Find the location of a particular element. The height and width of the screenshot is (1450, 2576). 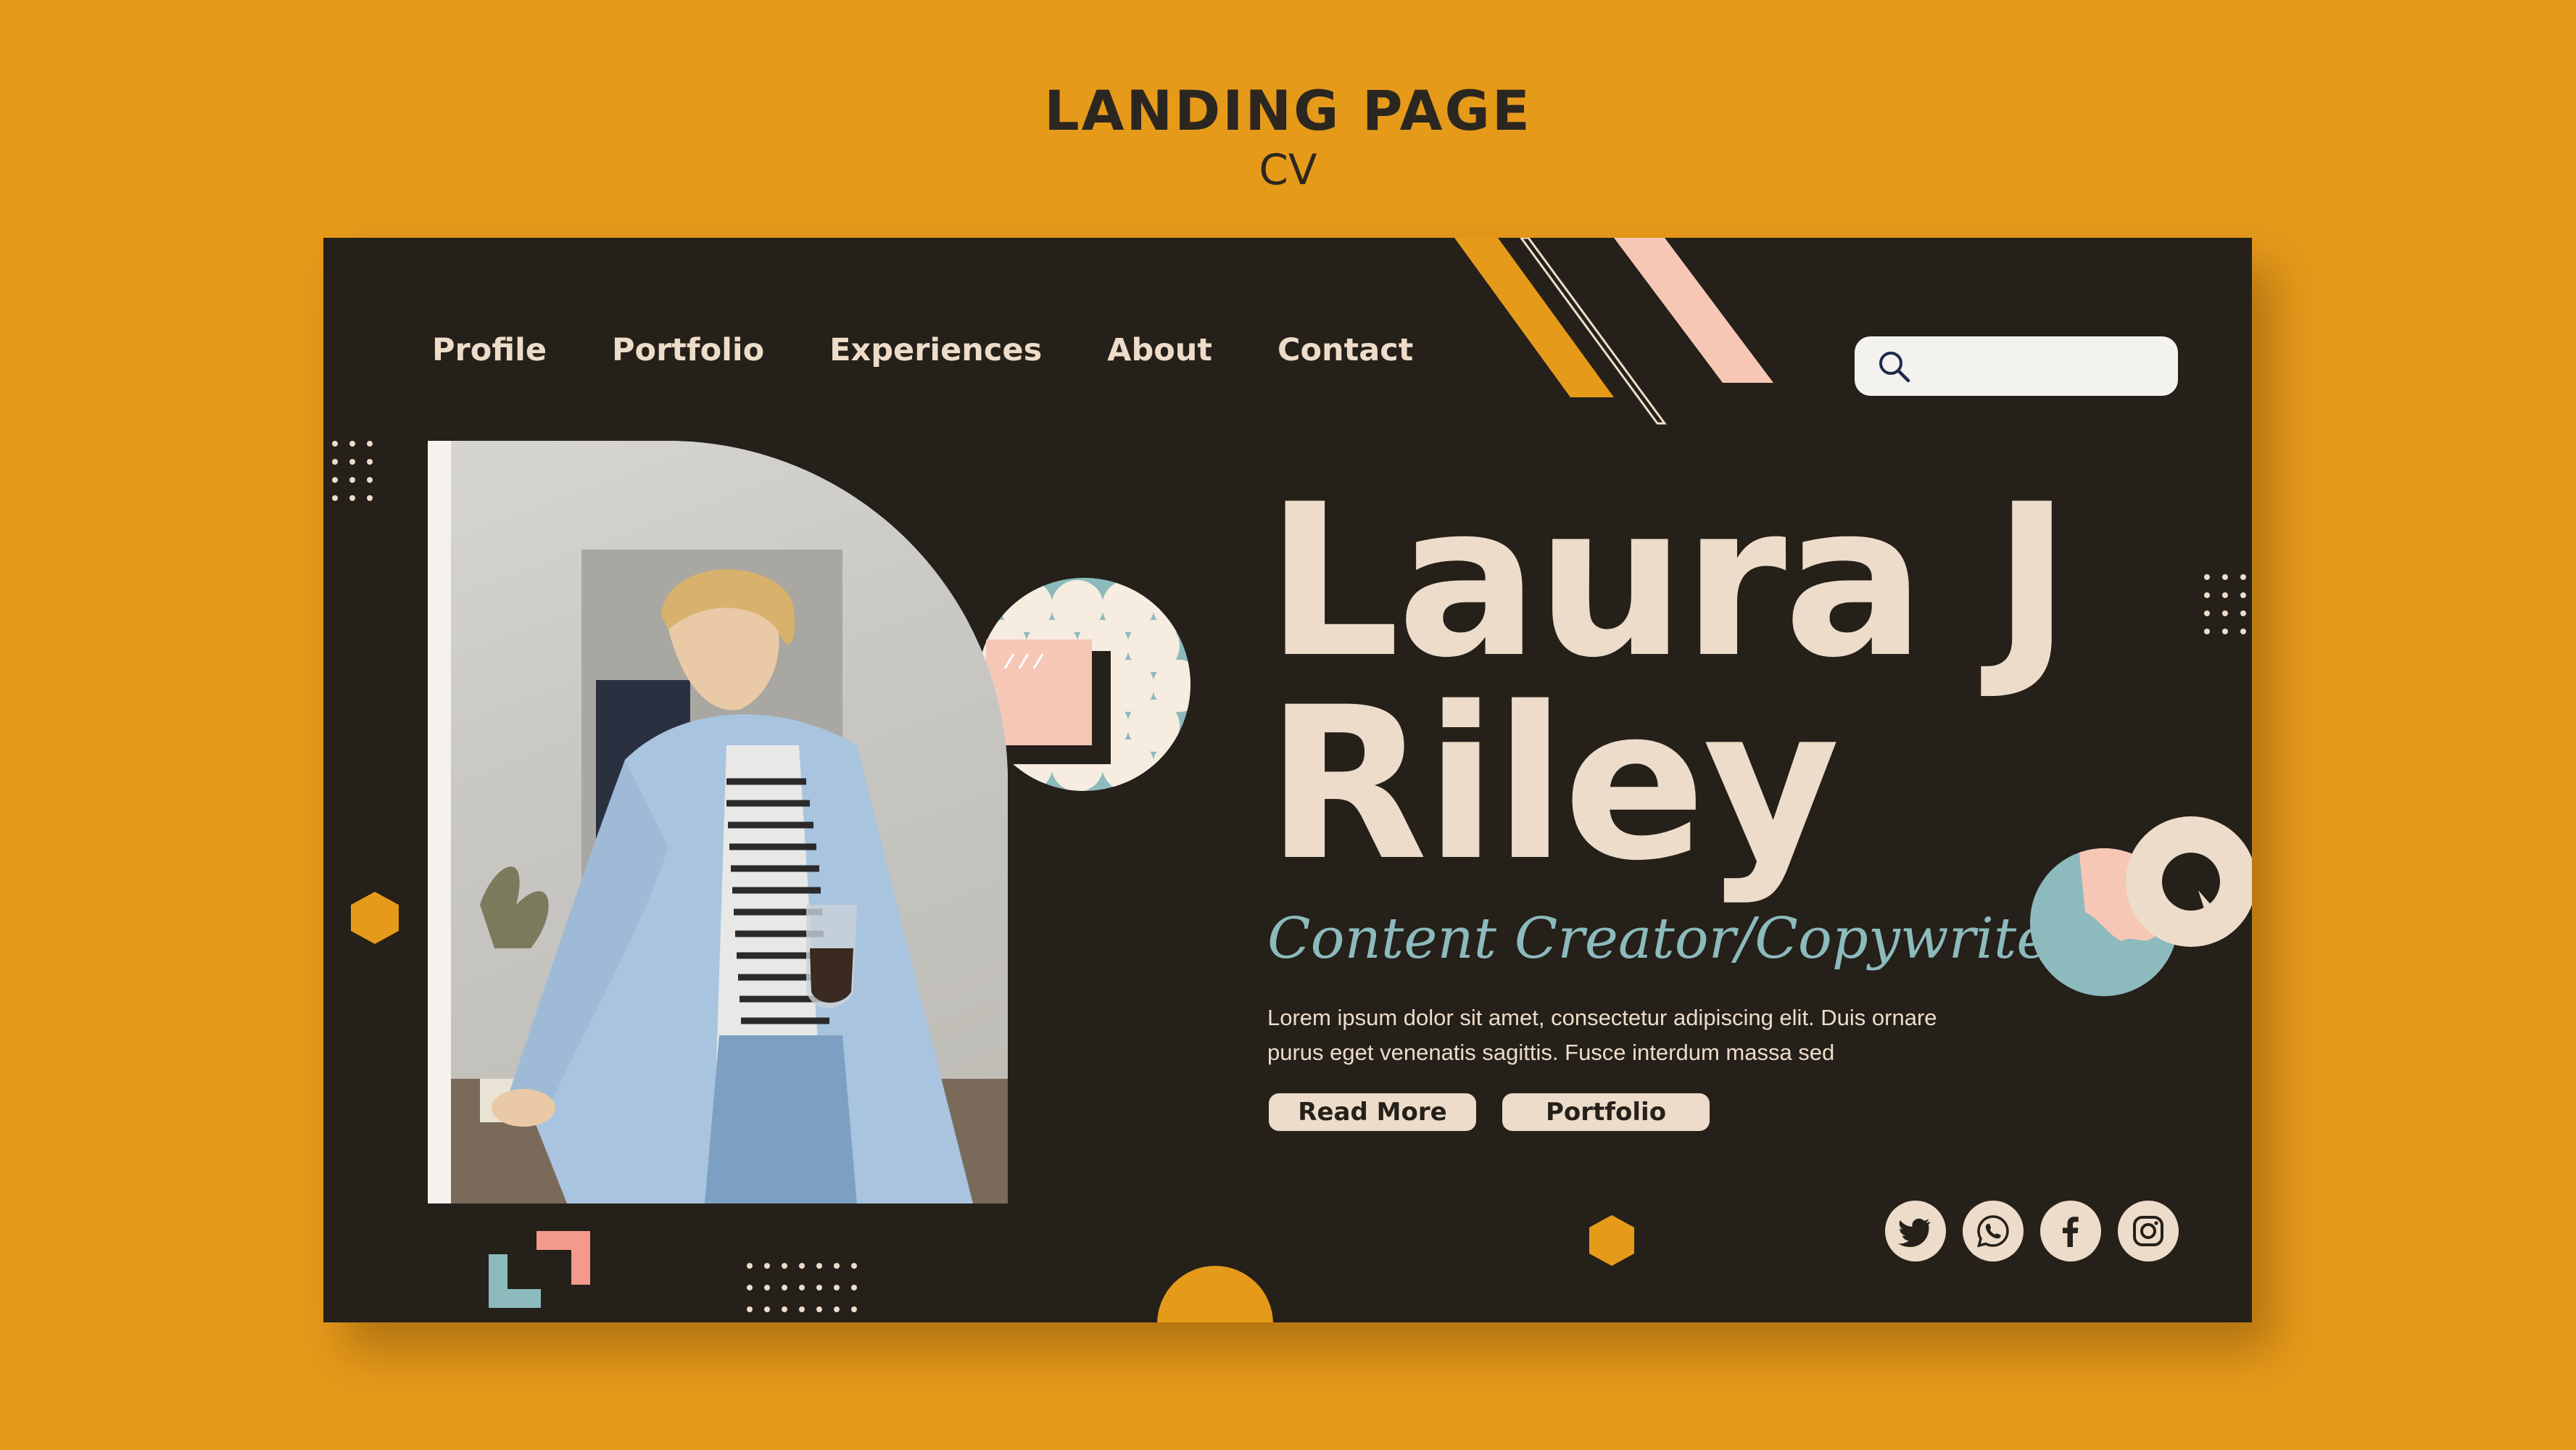

name-line-1: Laura J is located at coordinates (1668, 582).